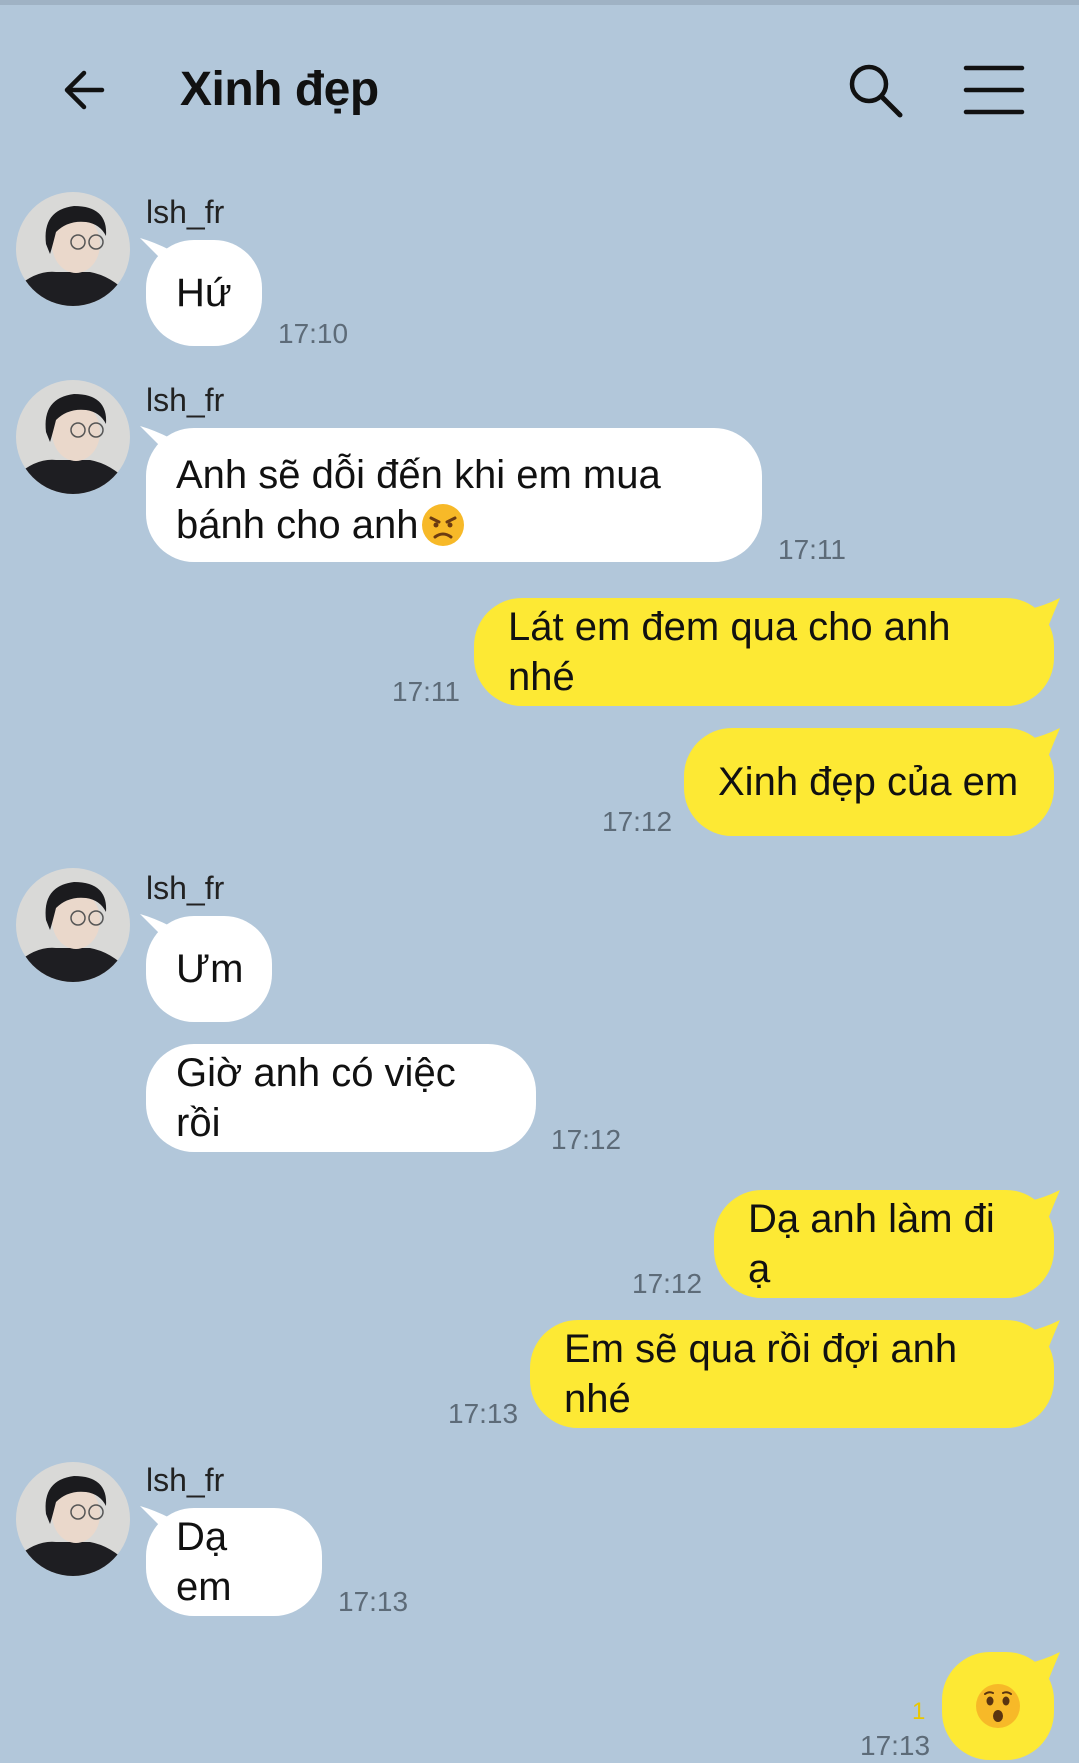  I want to click on arrow-left-icon, so click(84, 90).